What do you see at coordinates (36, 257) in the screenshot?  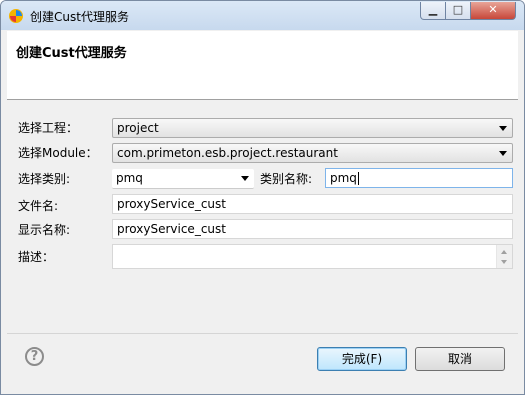 I see `description-label: 描述：` at bounding box center [36, 257].